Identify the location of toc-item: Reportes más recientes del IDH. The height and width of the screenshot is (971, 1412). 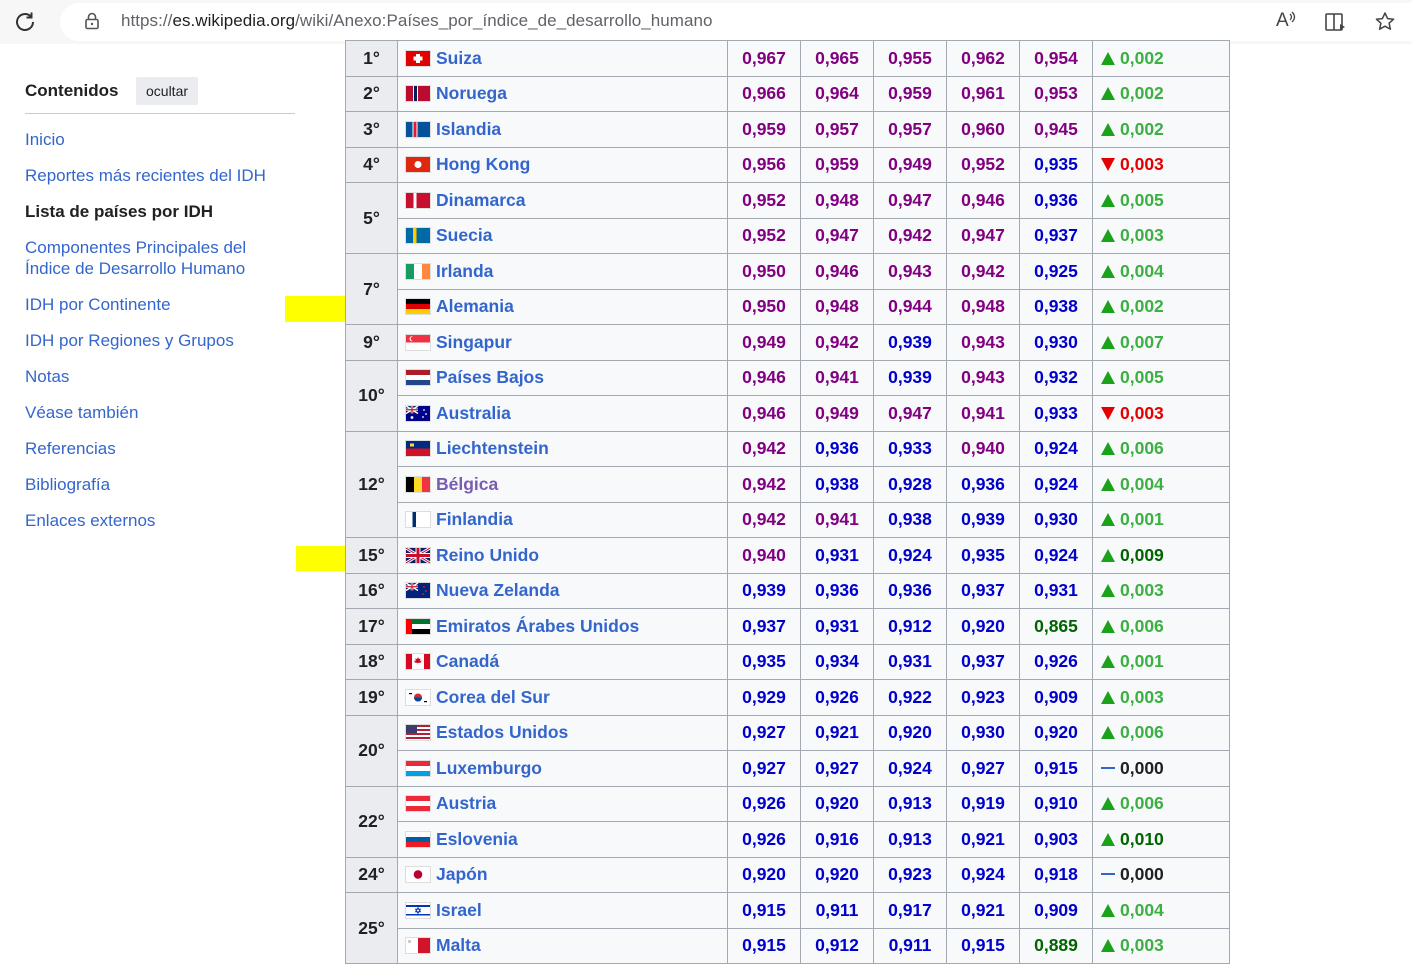
(155, 175).